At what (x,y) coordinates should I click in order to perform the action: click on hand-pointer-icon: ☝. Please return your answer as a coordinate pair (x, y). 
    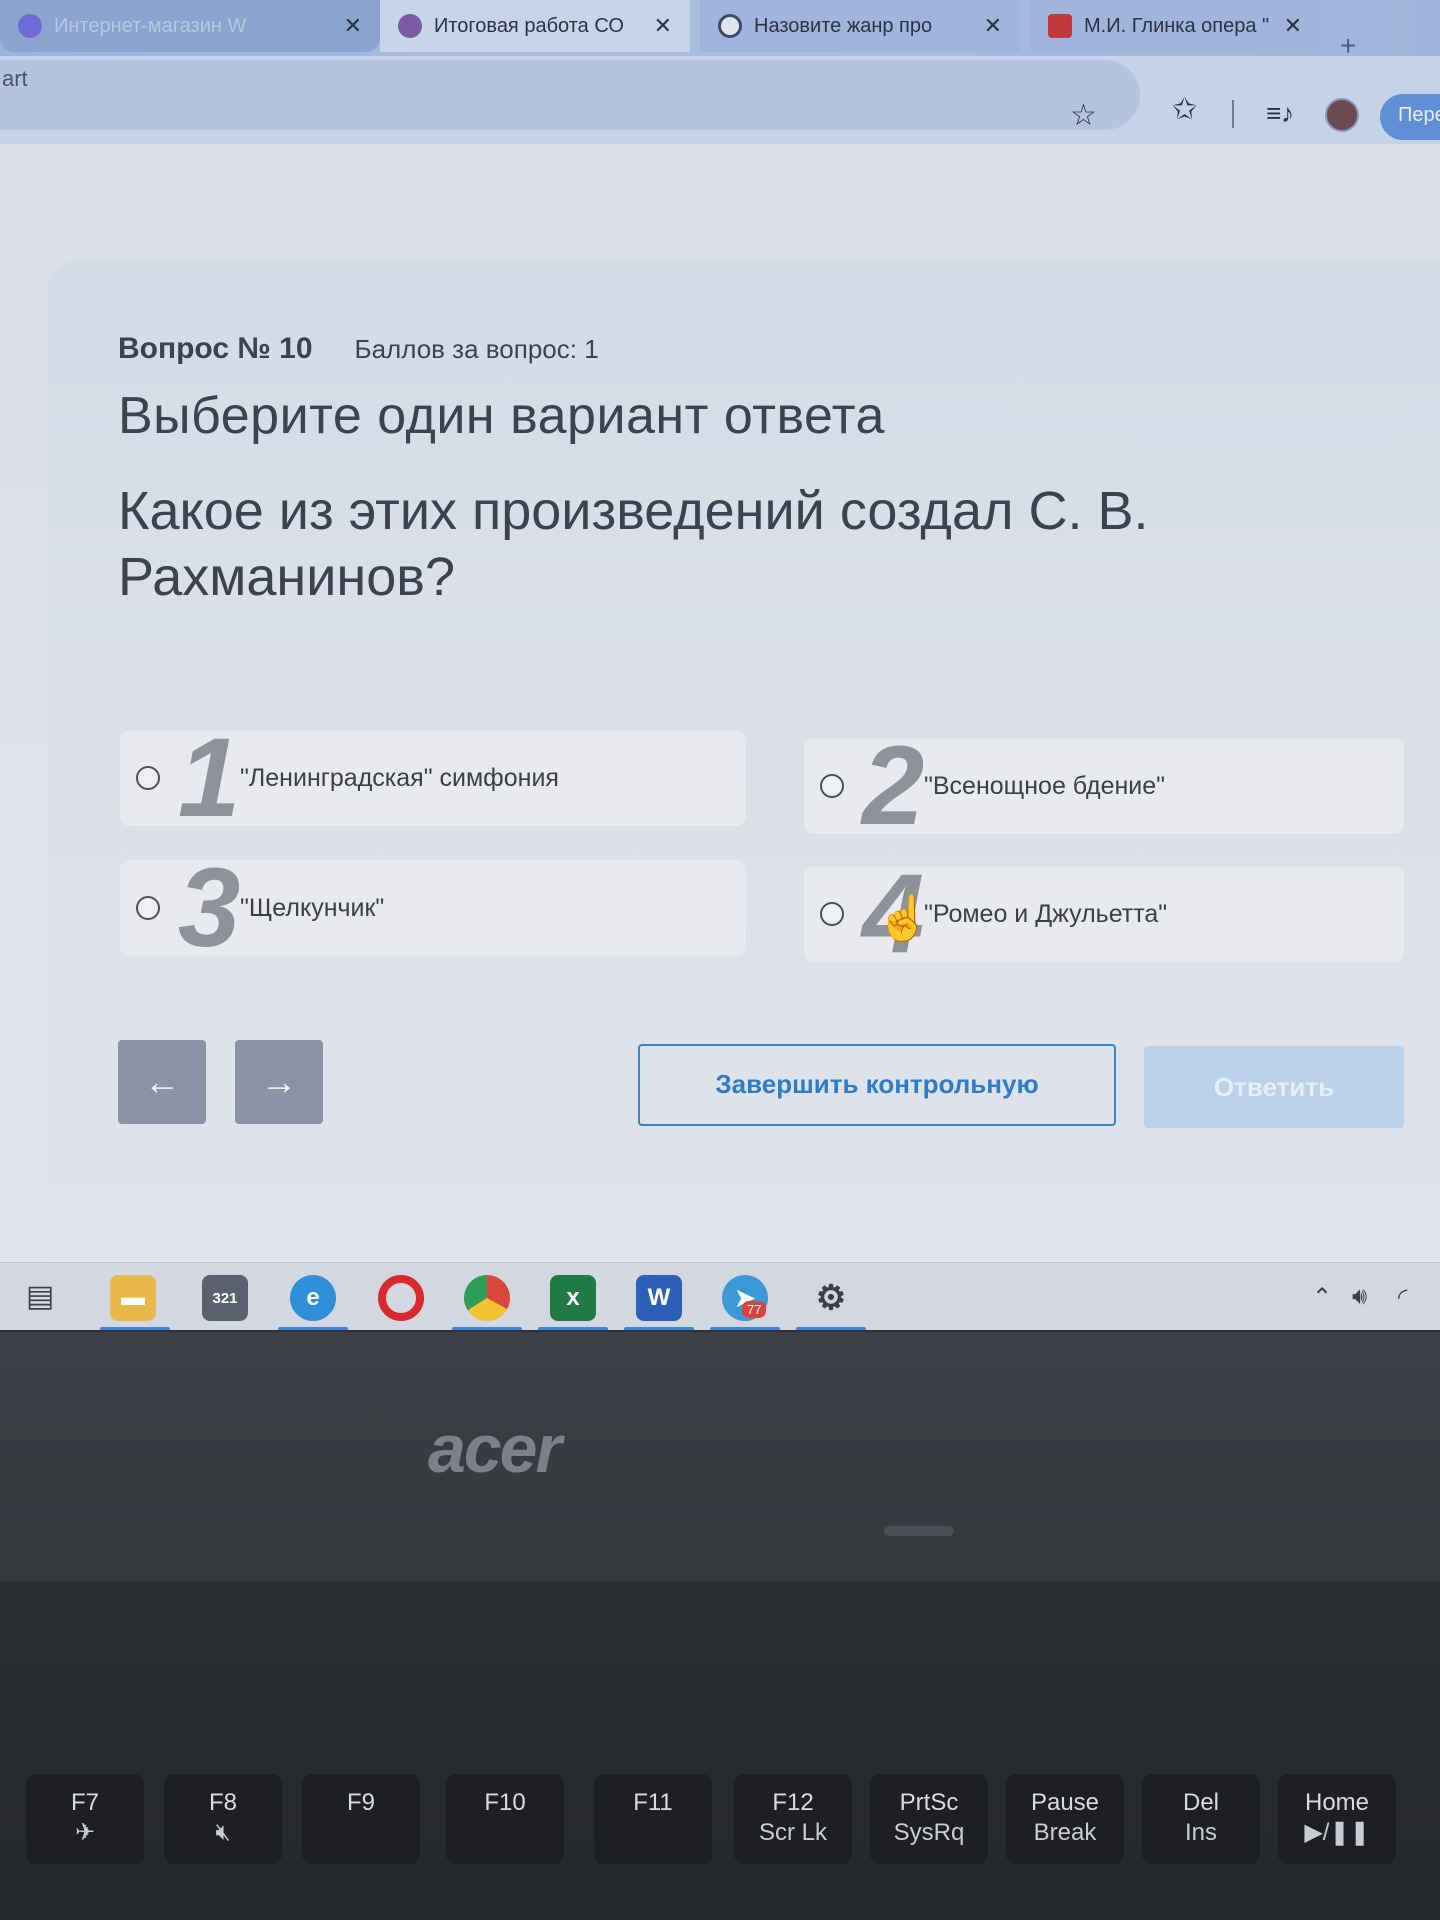
    Looking at the image, I should click on (903, 918).